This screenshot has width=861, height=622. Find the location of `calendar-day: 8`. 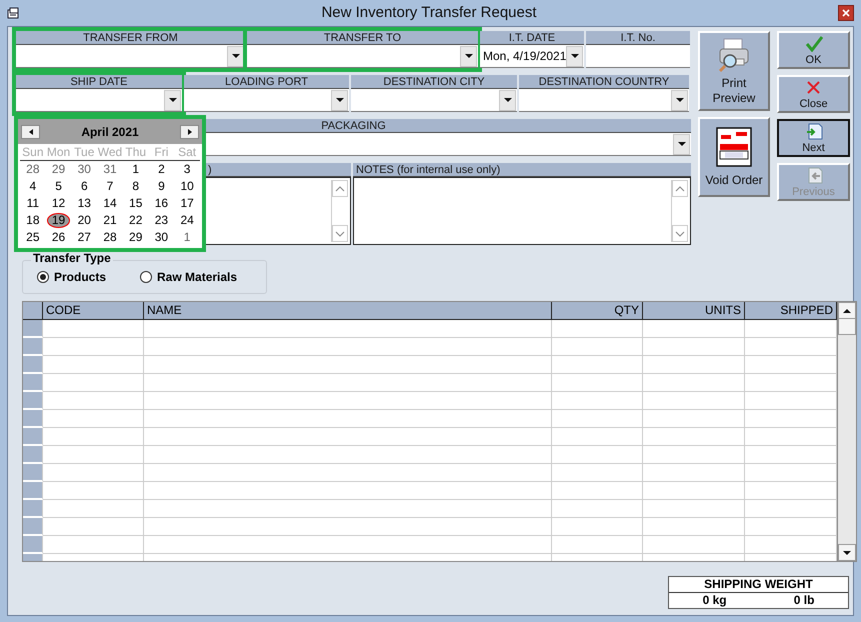

calendar-day: 8 is located at coordinates (136, 186).